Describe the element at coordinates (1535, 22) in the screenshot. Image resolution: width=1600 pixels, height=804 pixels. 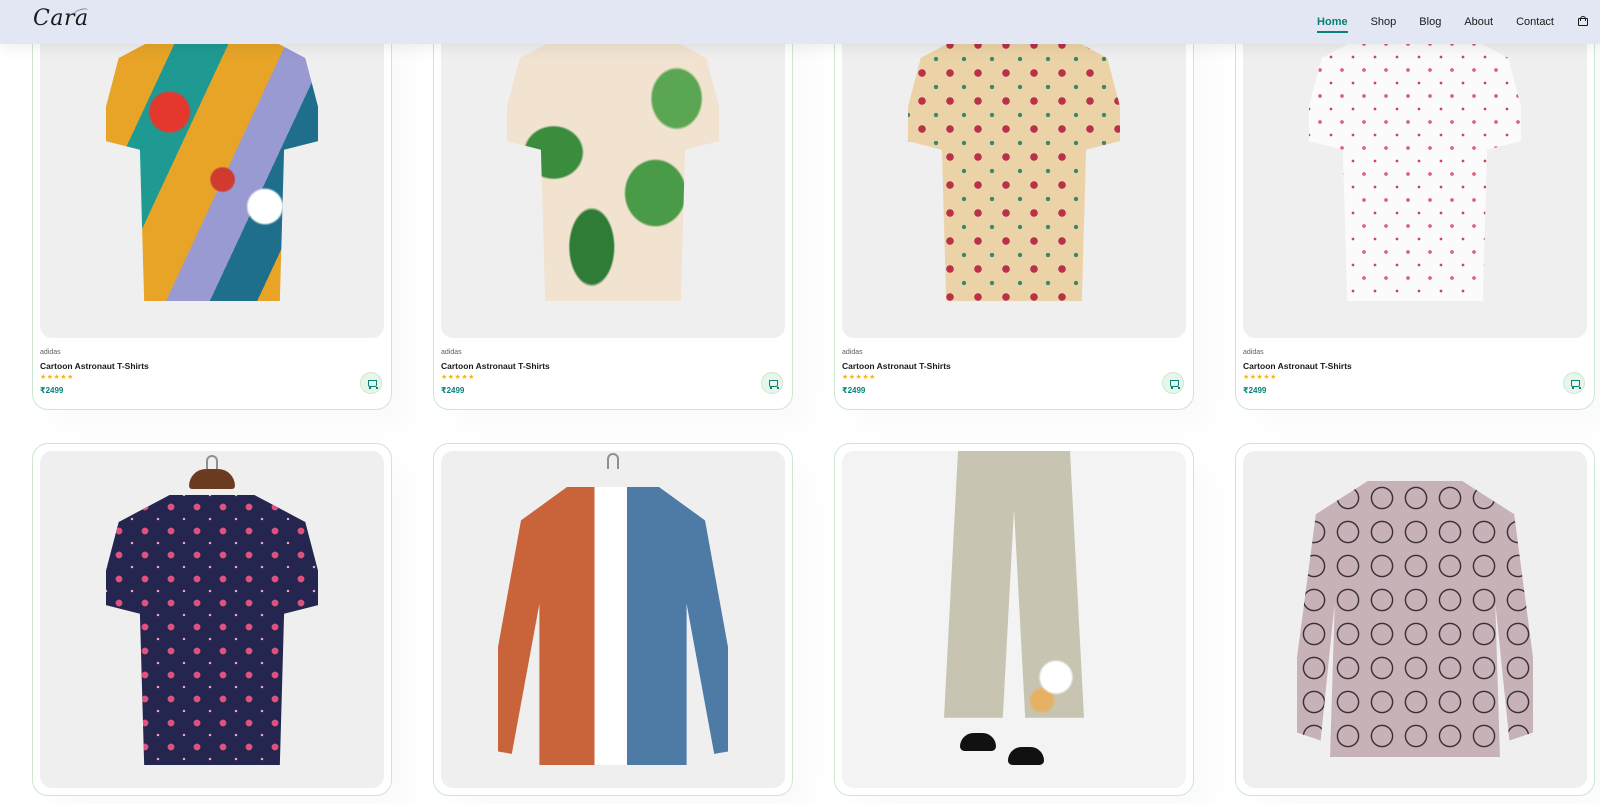
I see `nav-contact: Contact` at that location.